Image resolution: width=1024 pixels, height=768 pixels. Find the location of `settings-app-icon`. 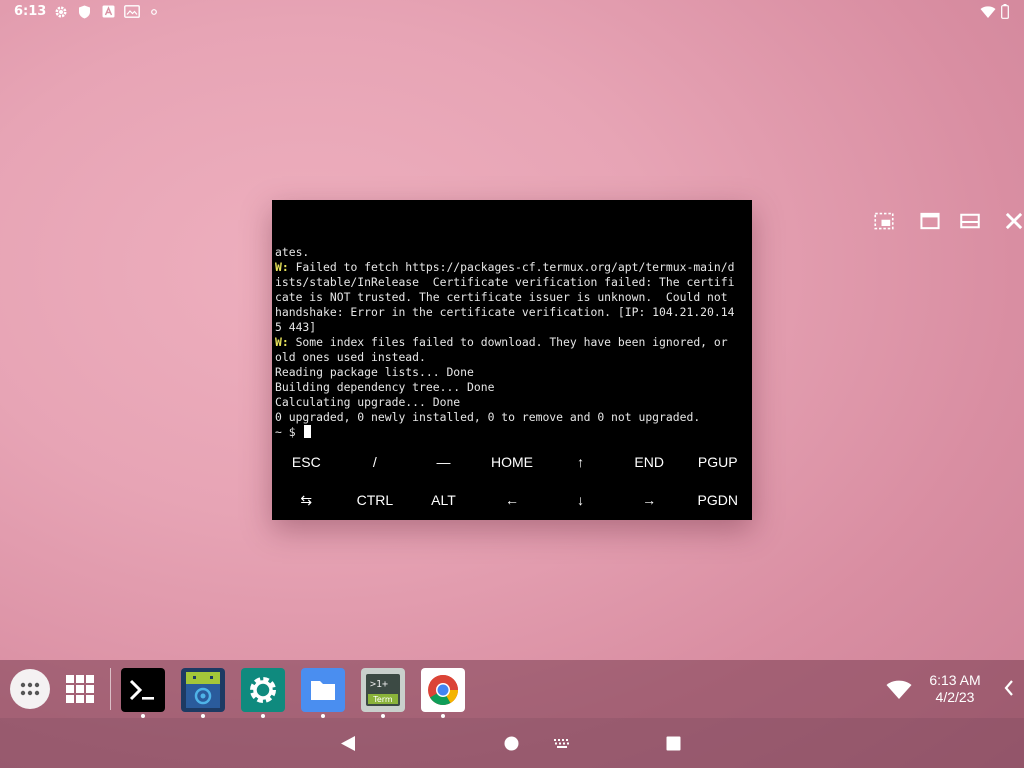

settings-app-icon is located at coordinates (263, 690).